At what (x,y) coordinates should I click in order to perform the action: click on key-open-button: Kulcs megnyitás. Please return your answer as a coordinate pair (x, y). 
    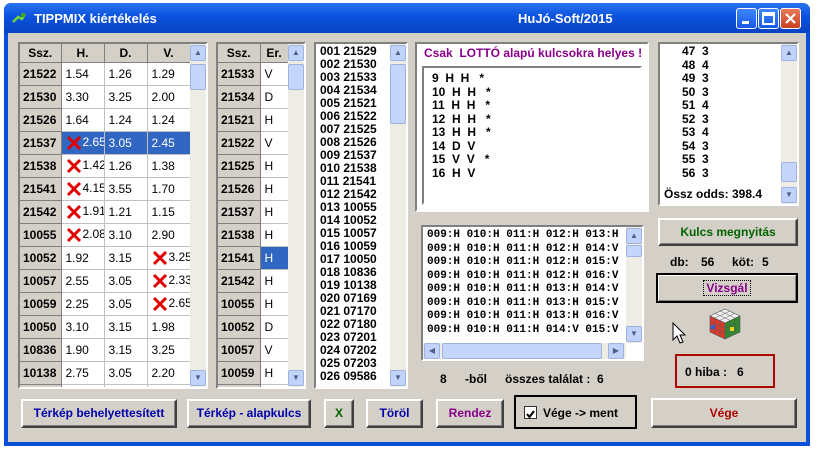
    Looking at the image, I should click on (728, 232).